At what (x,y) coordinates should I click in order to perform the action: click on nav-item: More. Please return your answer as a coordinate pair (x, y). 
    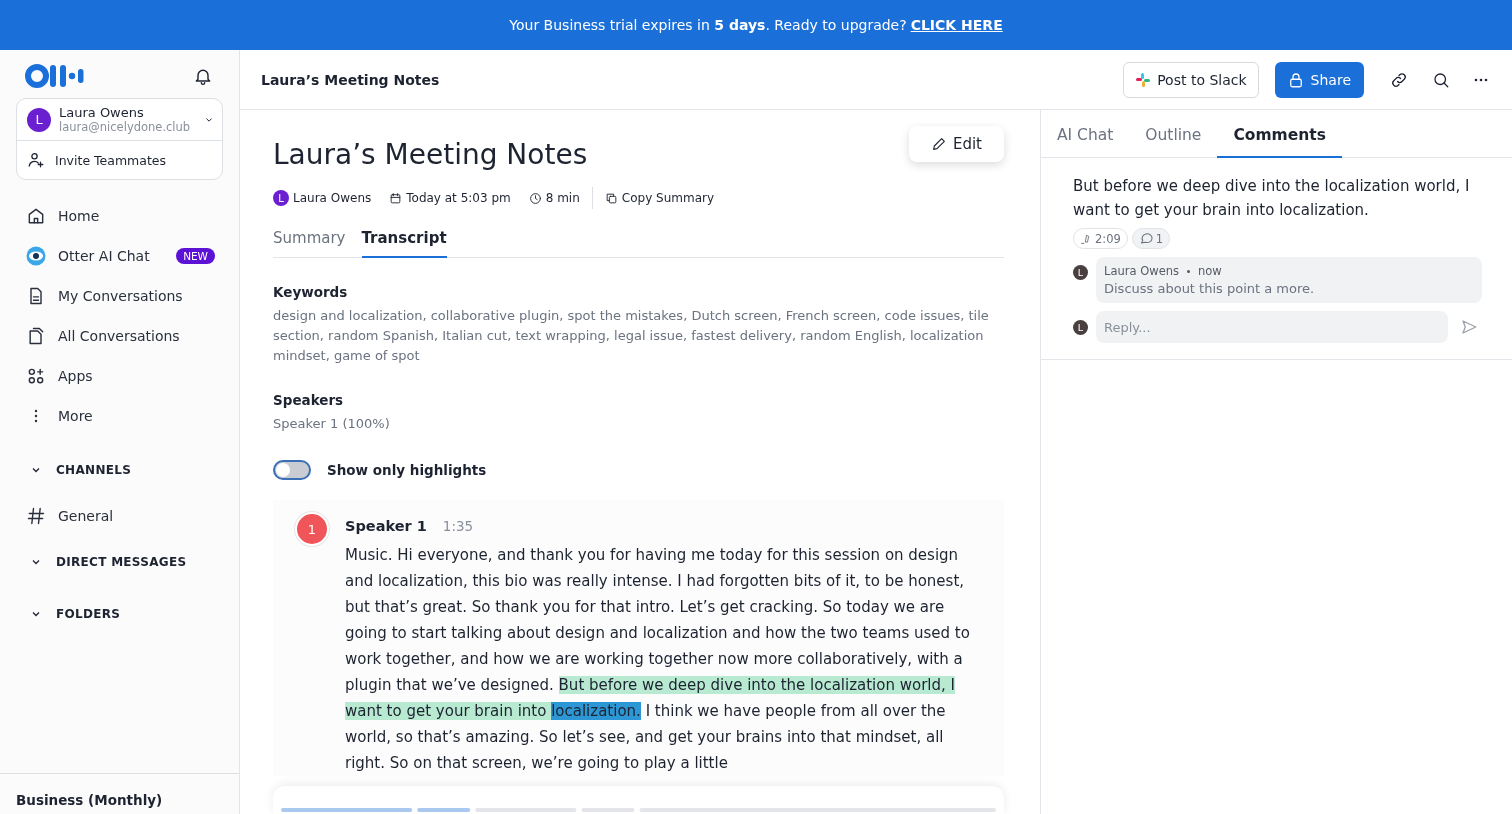
    Looking at the image, I should click on (119, 416).